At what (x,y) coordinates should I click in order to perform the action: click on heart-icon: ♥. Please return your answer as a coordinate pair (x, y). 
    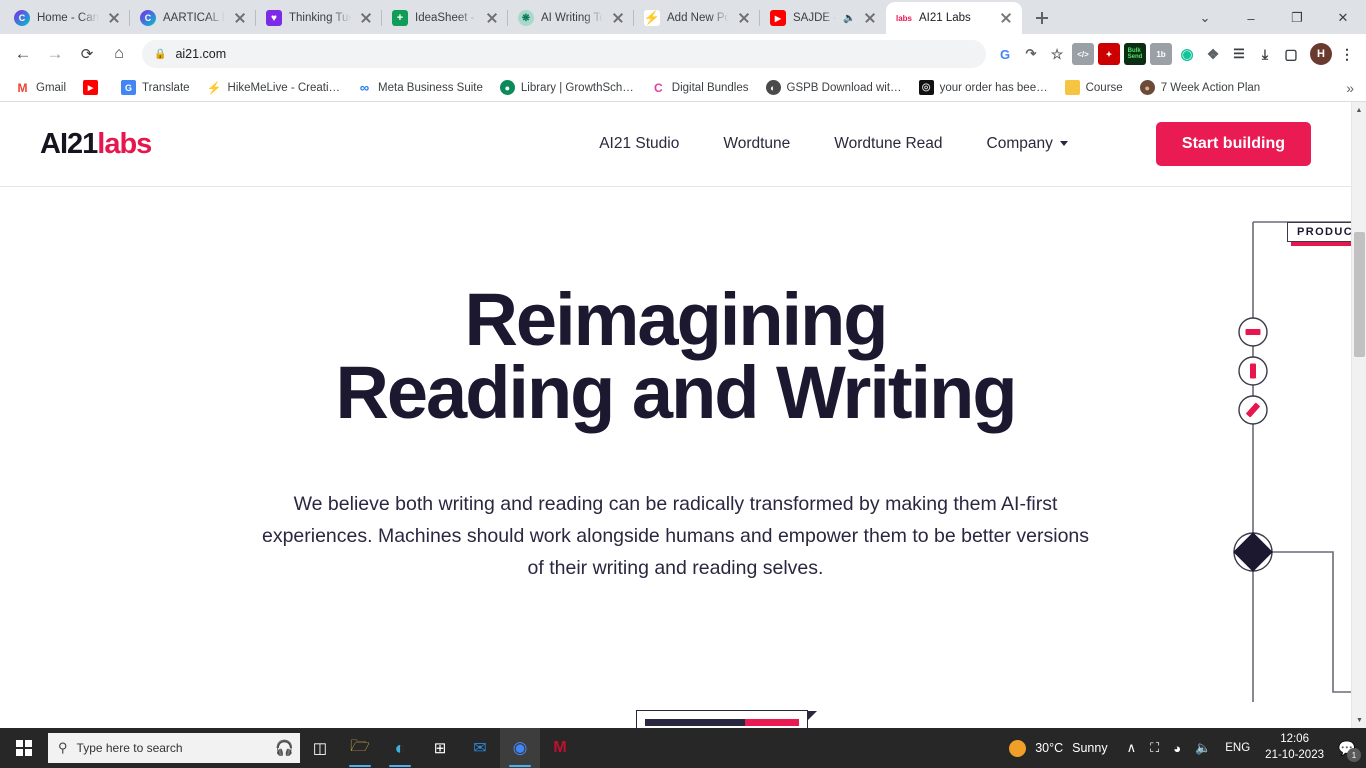
    Looking at the image, I should click on (274, 18).